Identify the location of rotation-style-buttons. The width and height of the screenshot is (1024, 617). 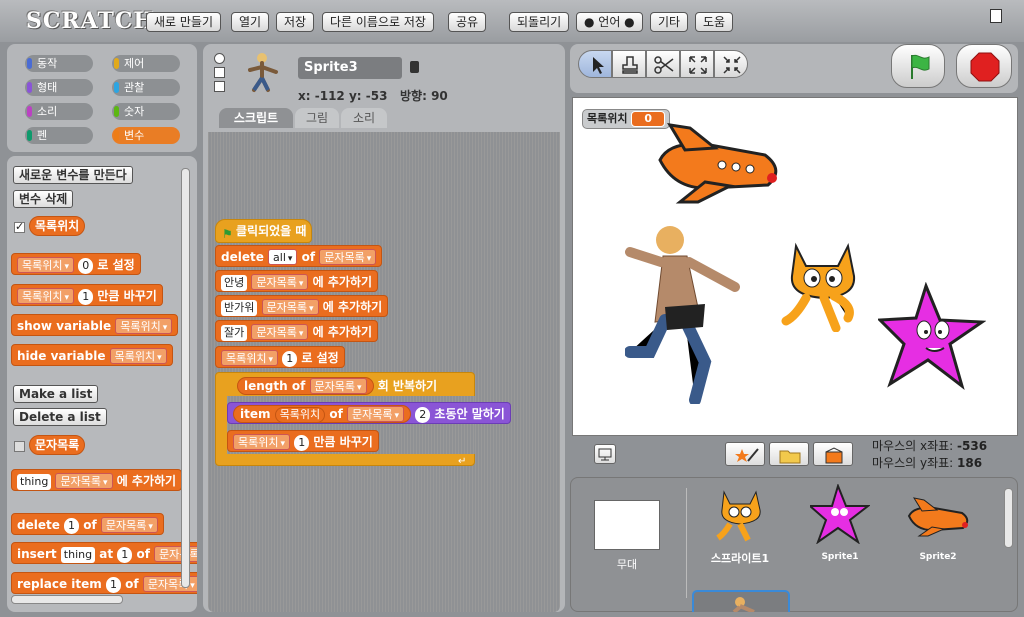
(220, 74).